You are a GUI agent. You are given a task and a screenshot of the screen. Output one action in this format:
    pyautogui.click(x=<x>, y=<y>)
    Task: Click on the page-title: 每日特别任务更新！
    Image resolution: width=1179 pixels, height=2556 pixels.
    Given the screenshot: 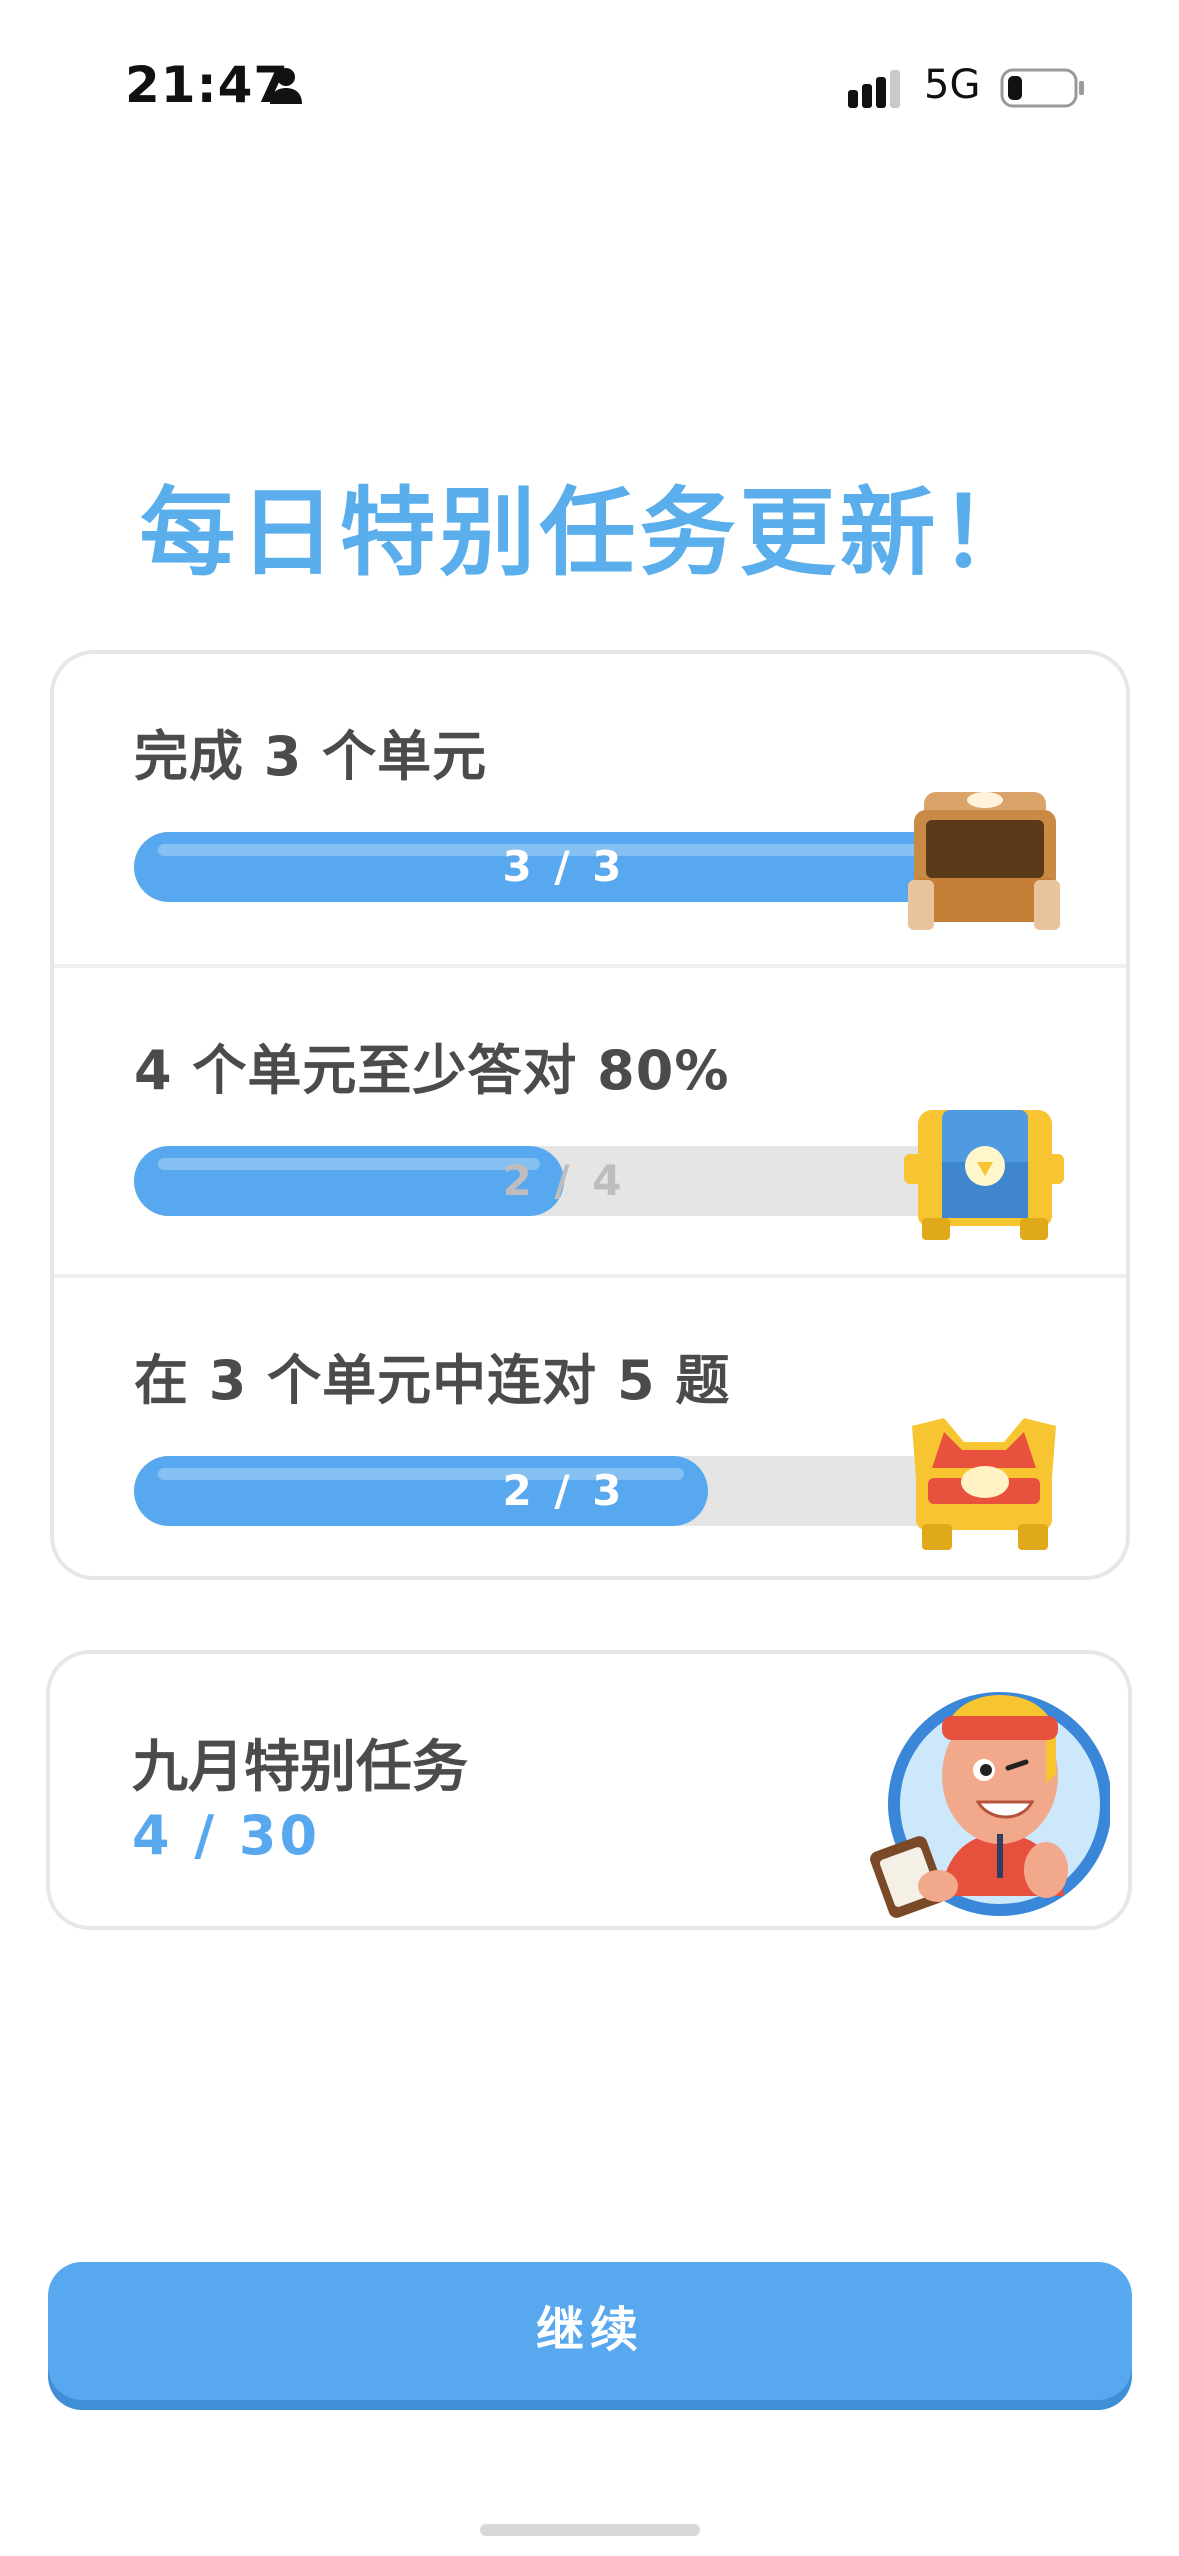 What is the action you would take?
    pyautogui.click(x=589, y=533)
    